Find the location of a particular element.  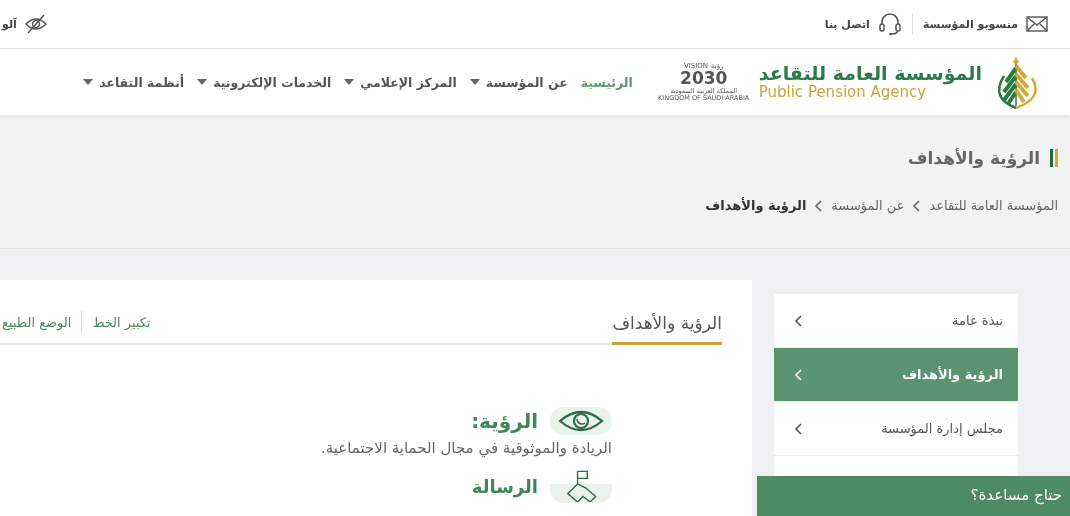

agency-name: المؤسسة العامة للتقاعد is located at coordinates (870, 74).